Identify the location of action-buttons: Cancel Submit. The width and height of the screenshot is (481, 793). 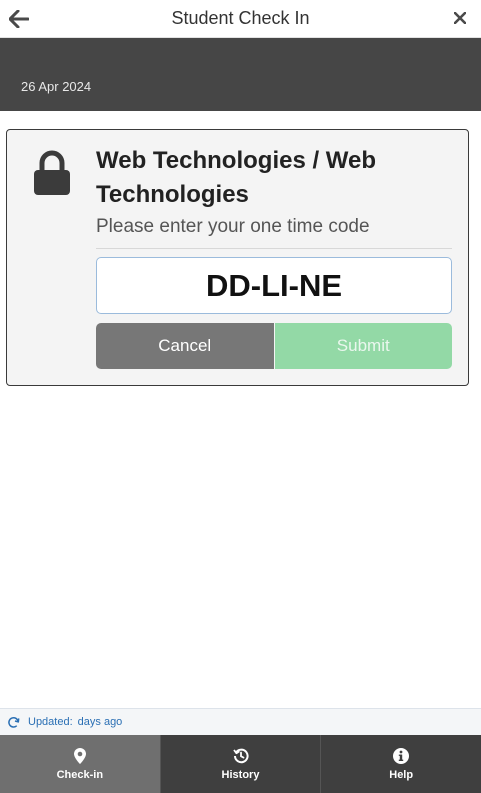
(274, 346).